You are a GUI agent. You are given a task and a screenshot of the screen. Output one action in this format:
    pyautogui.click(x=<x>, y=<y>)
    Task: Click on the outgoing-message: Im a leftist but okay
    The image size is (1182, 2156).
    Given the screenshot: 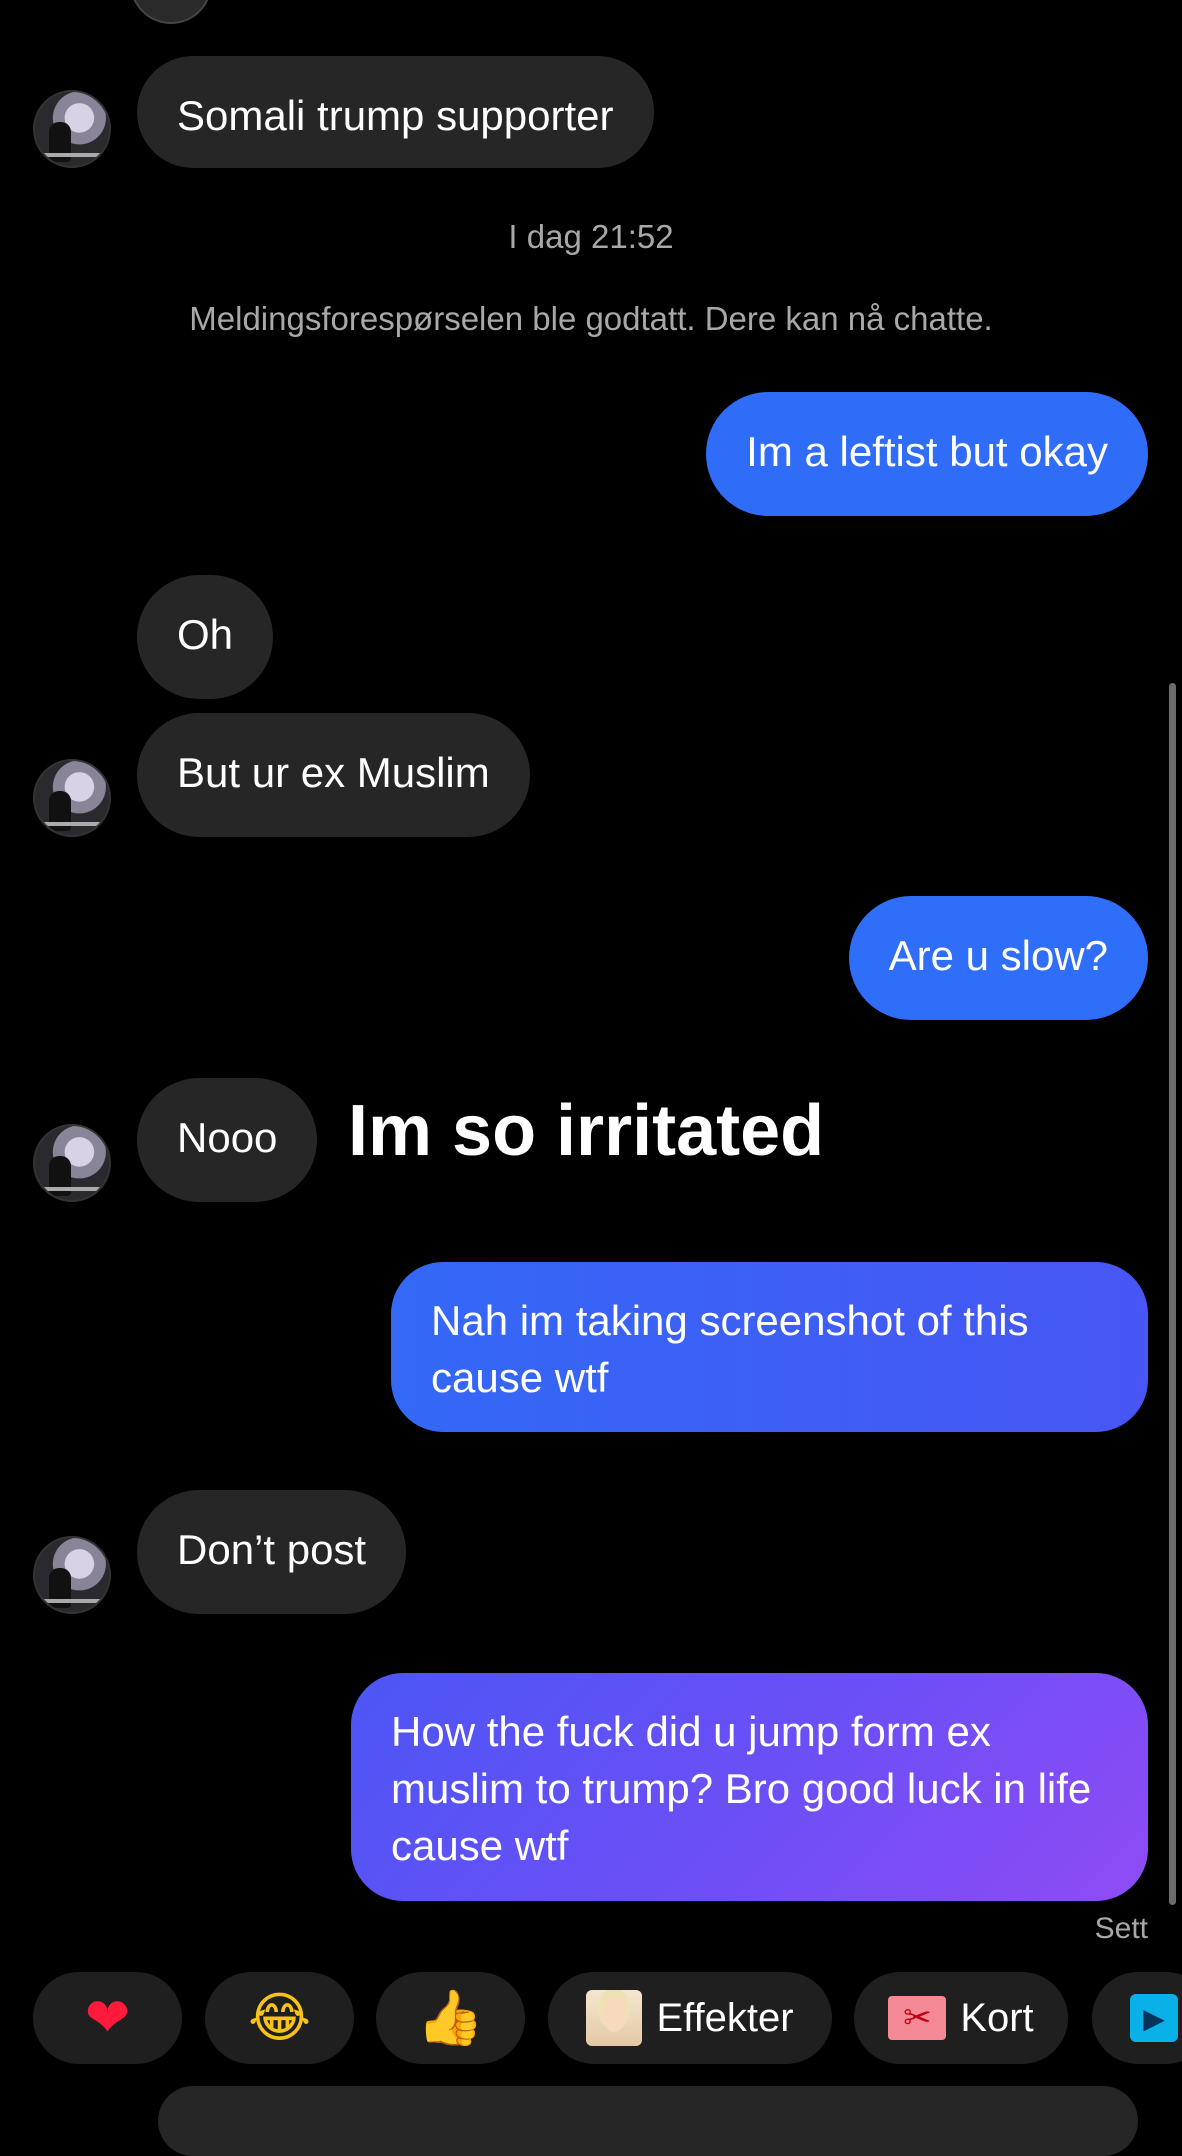 What is the action you would take?
    pyautogui.click(x=927, y=454)
    